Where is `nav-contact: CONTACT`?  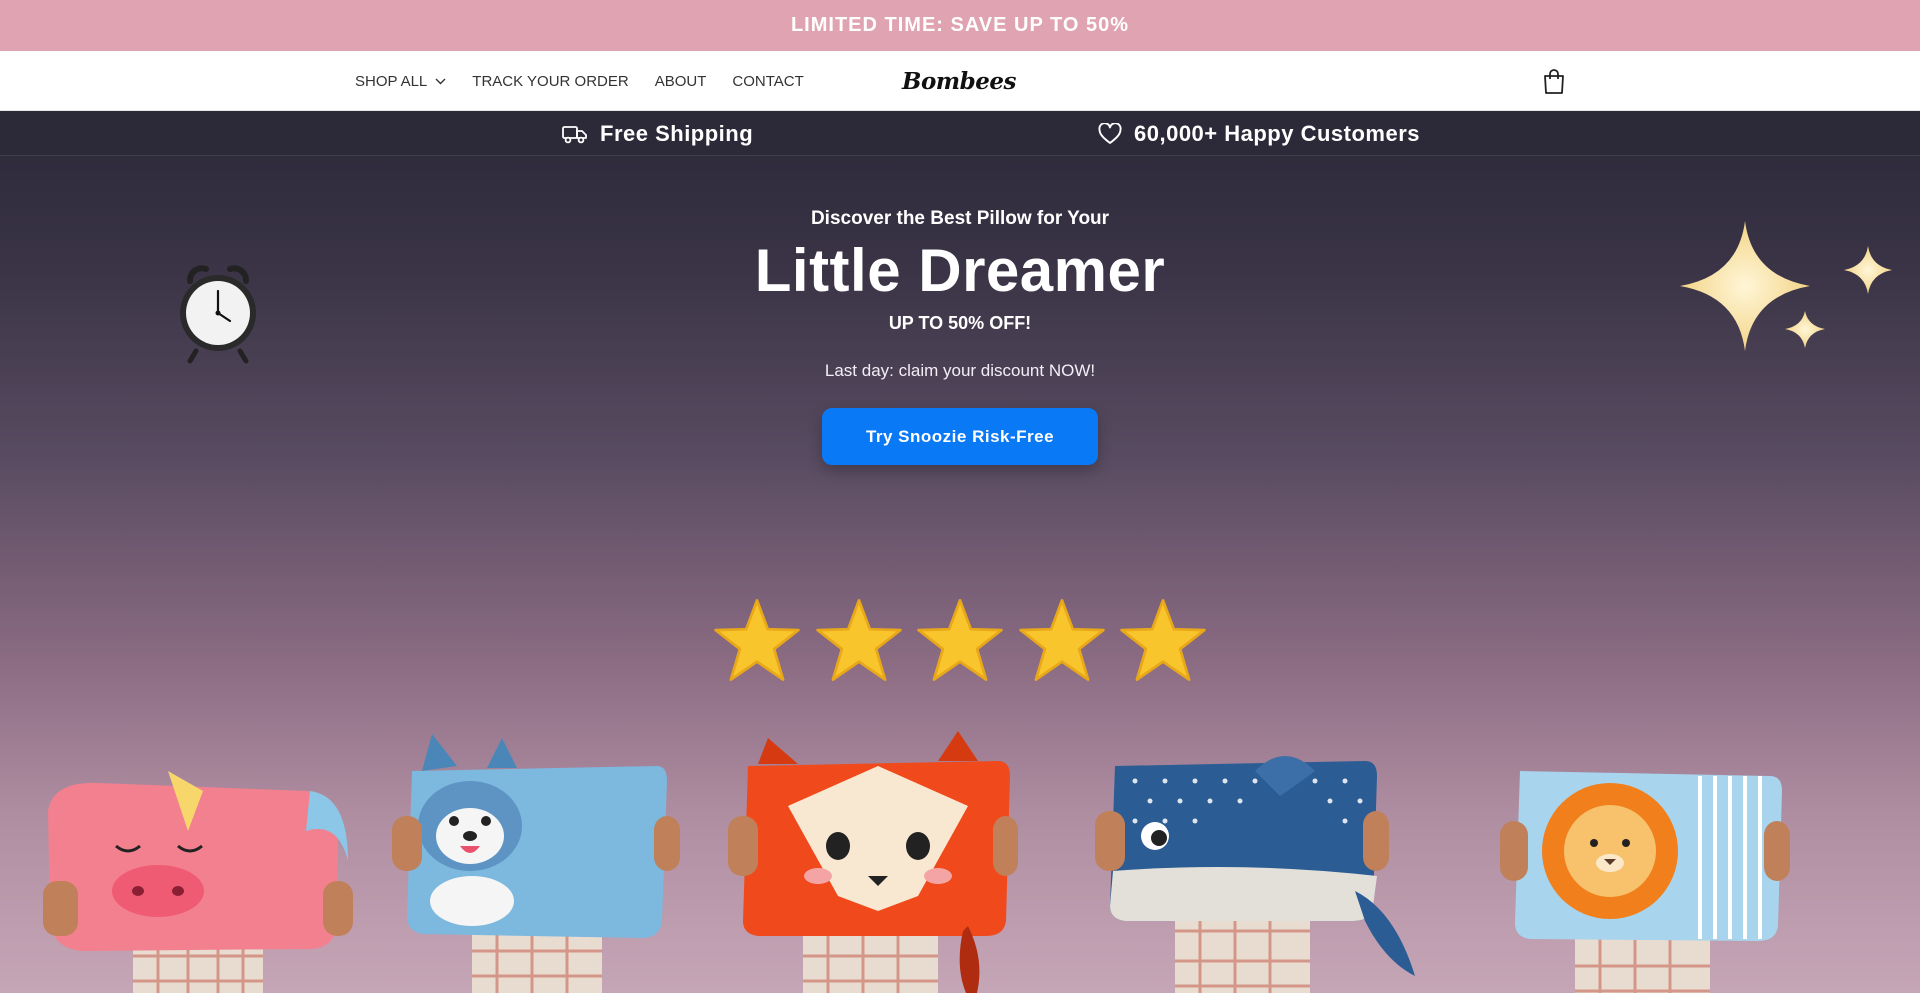
nav-contact: CONTACT is located at coordinates (767, 81).